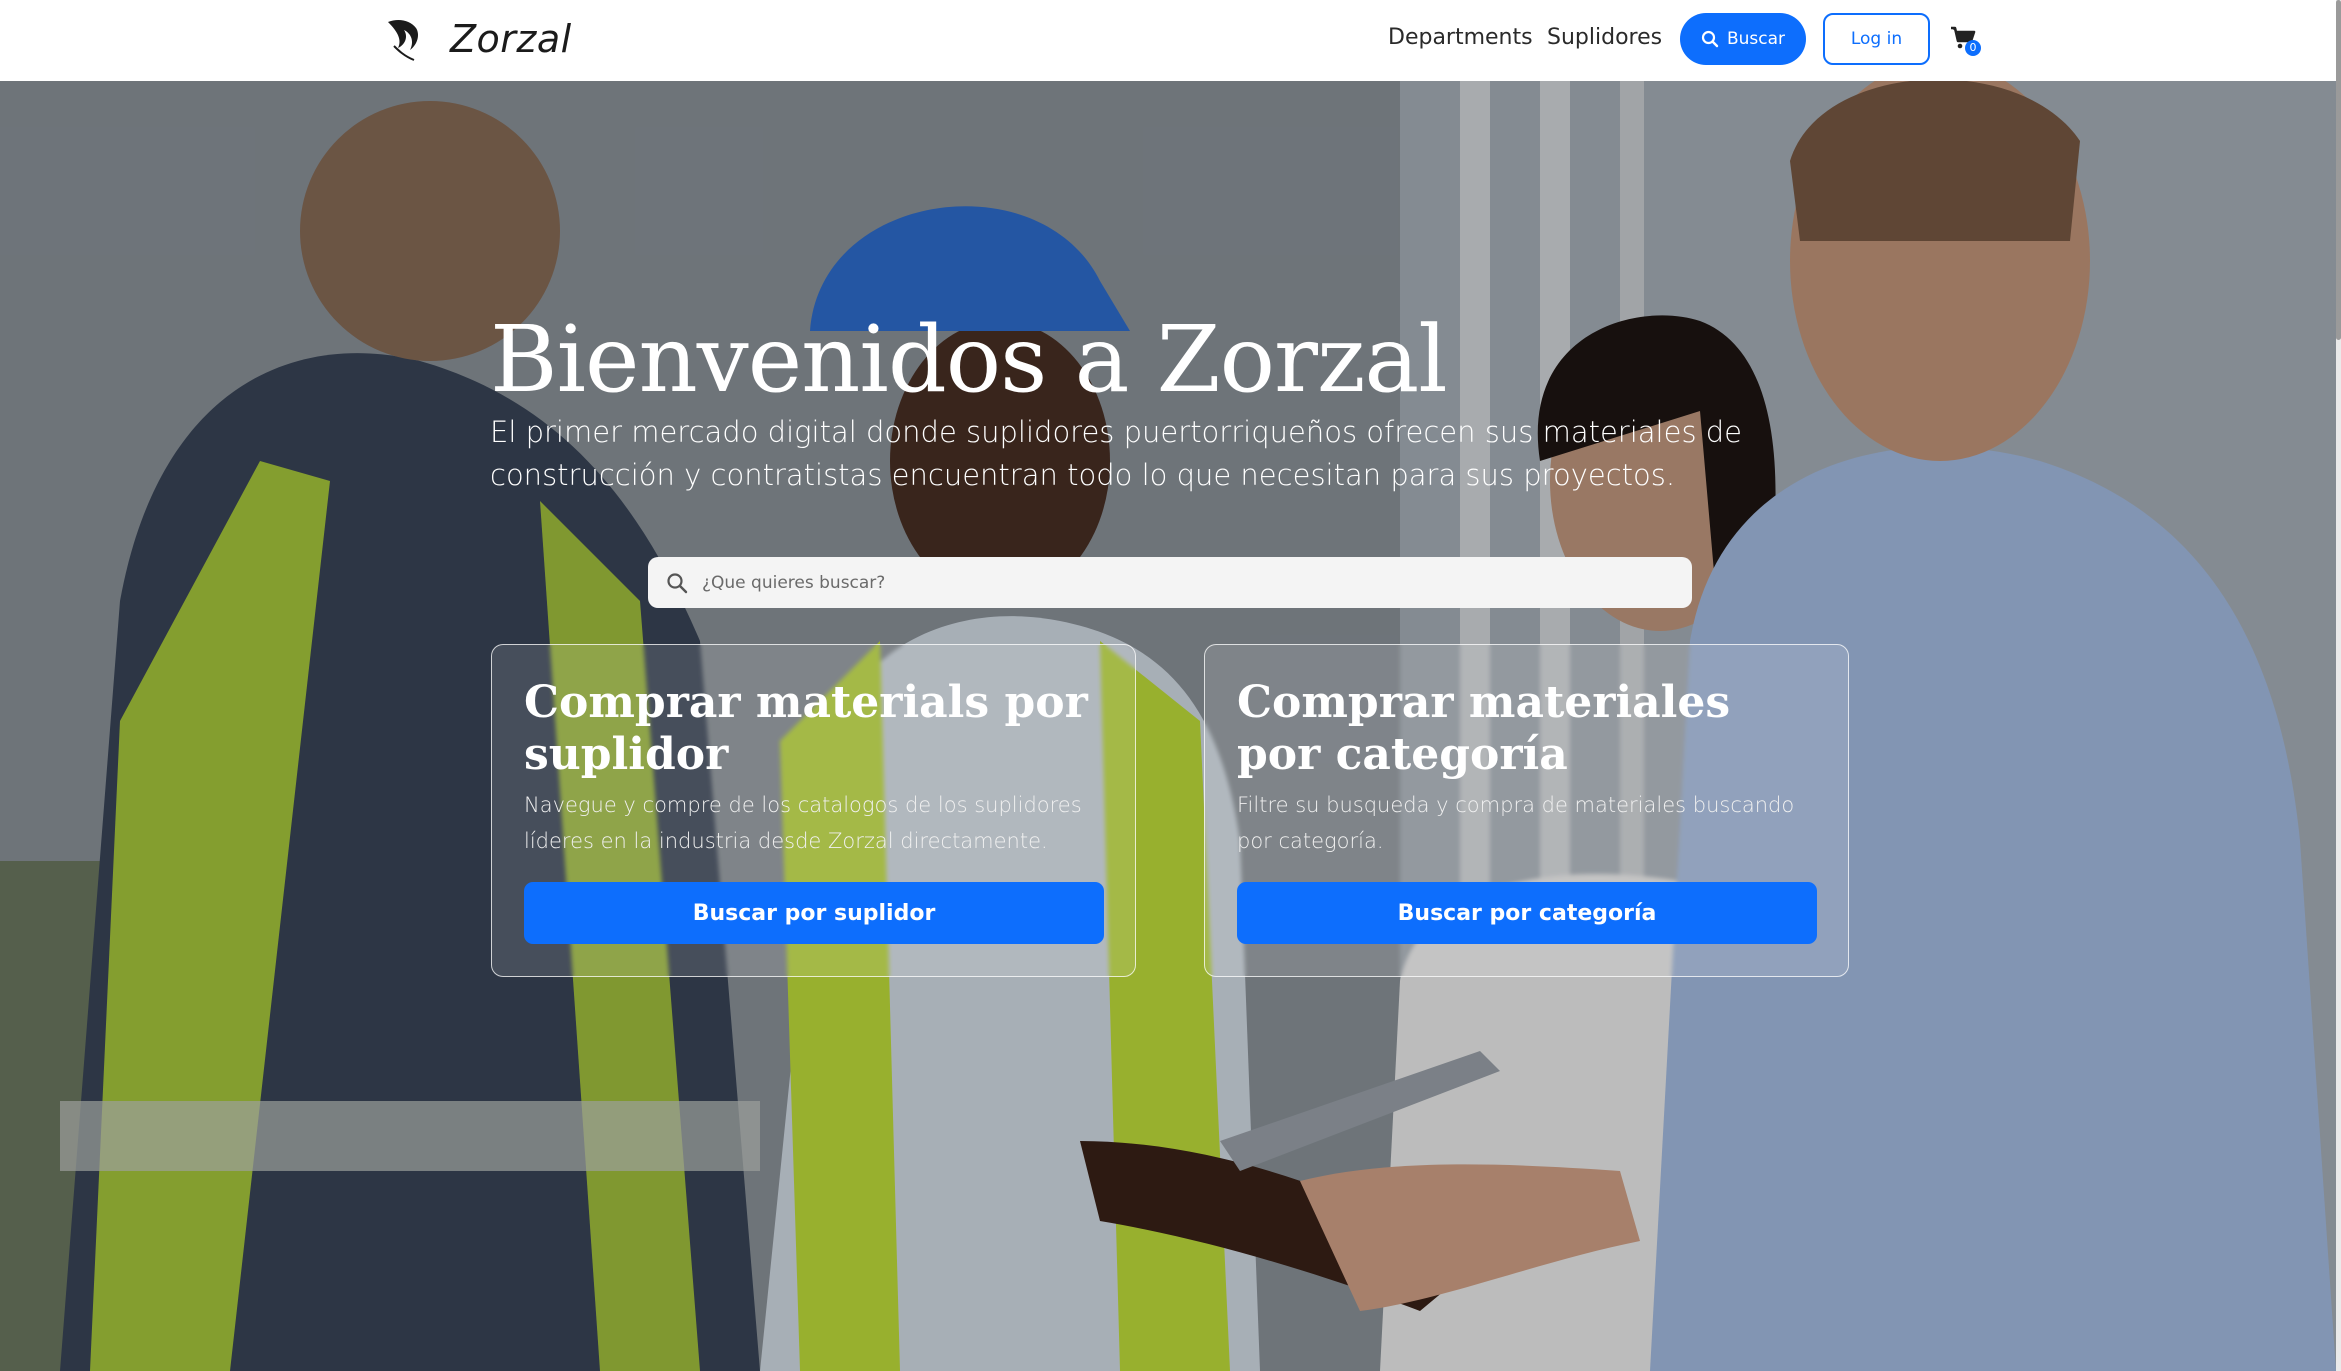  Describe the element at coordinates (2338, 170) in the screenshot. I see `page-scrollbar-thumb` at that location.